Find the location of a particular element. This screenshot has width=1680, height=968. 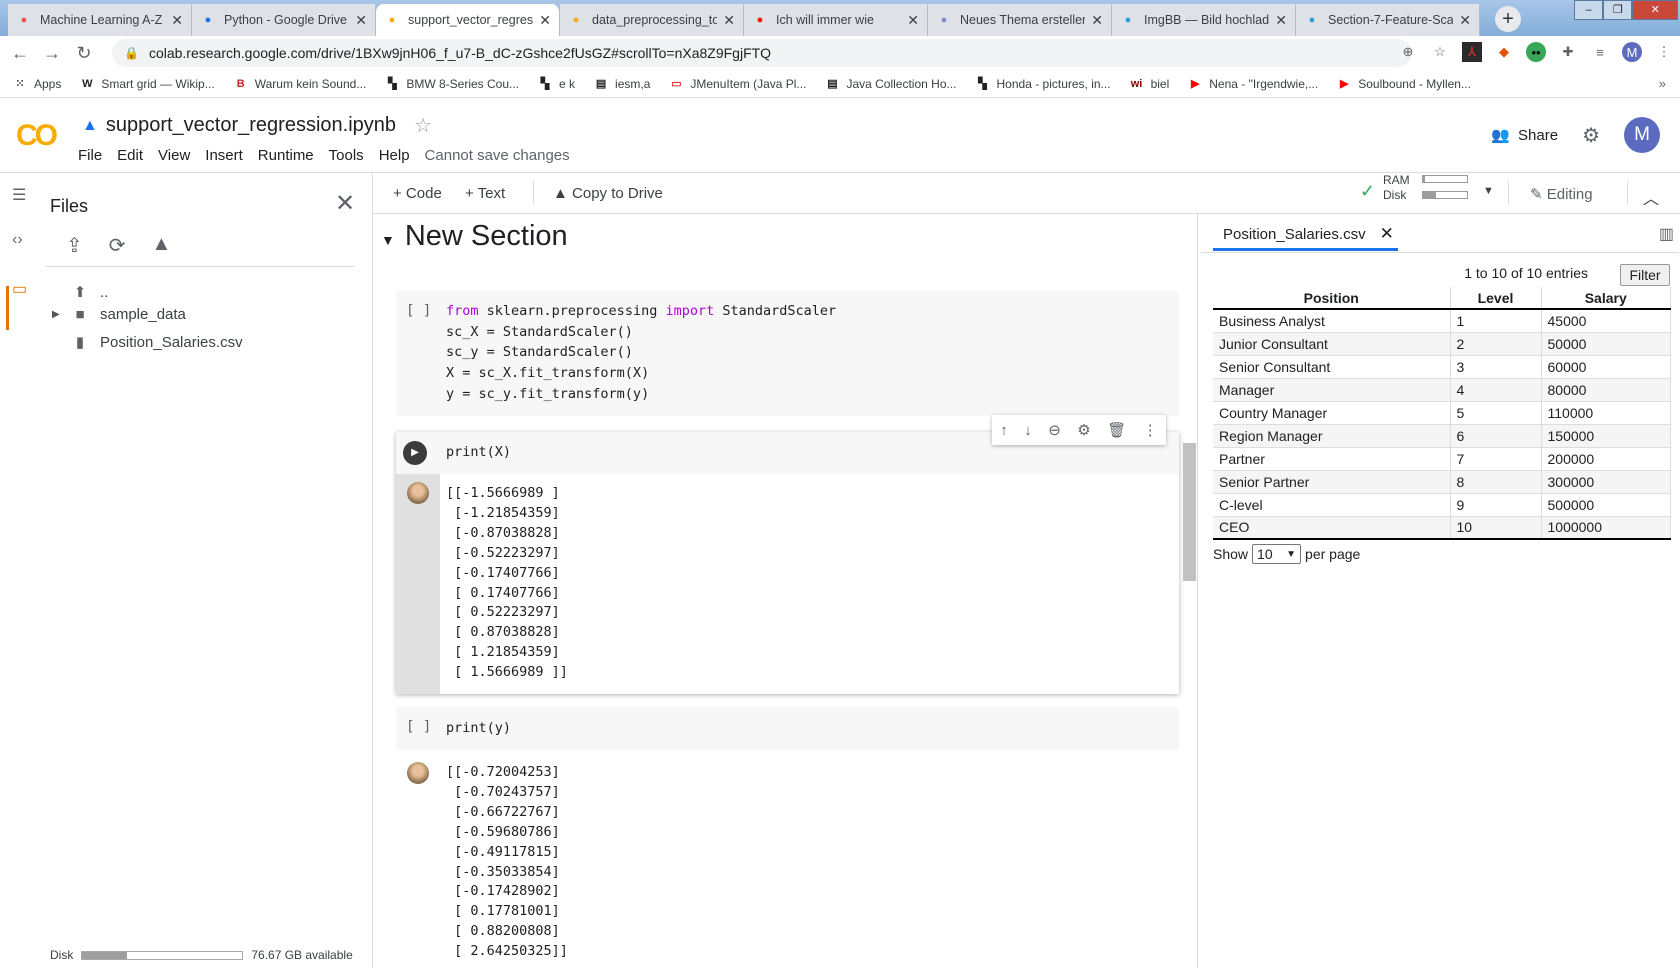

browser-tab: ● Machine Learning A-Z ✕ is located at coordinates (100, 20).